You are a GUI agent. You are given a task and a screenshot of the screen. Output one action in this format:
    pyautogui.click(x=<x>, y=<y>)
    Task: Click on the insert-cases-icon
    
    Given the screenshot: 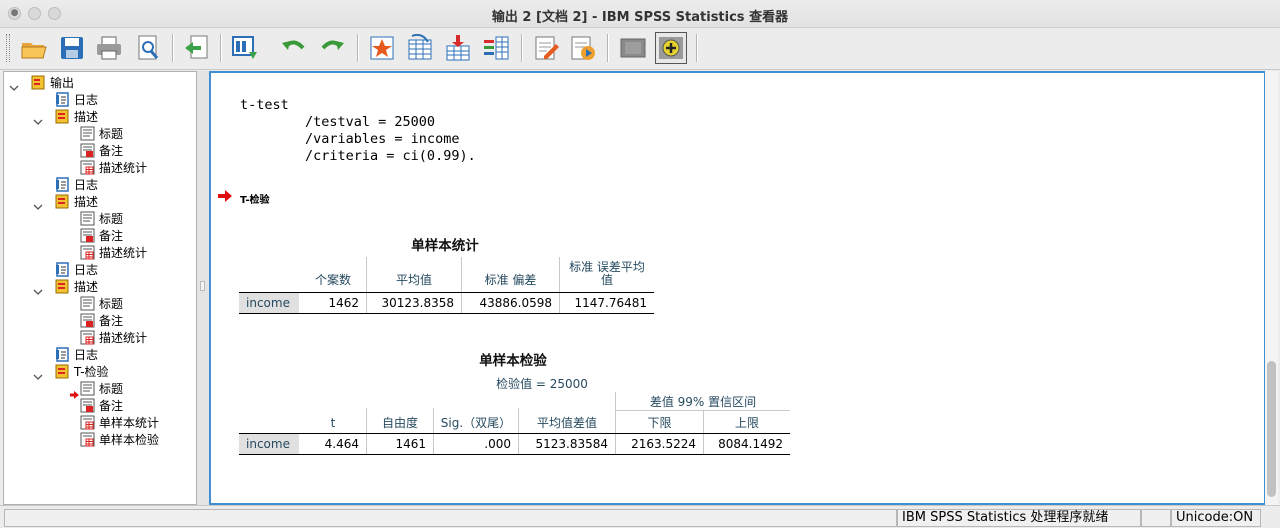 What is the action you would take?
    pyautogui.click(x=458, y=48)
    